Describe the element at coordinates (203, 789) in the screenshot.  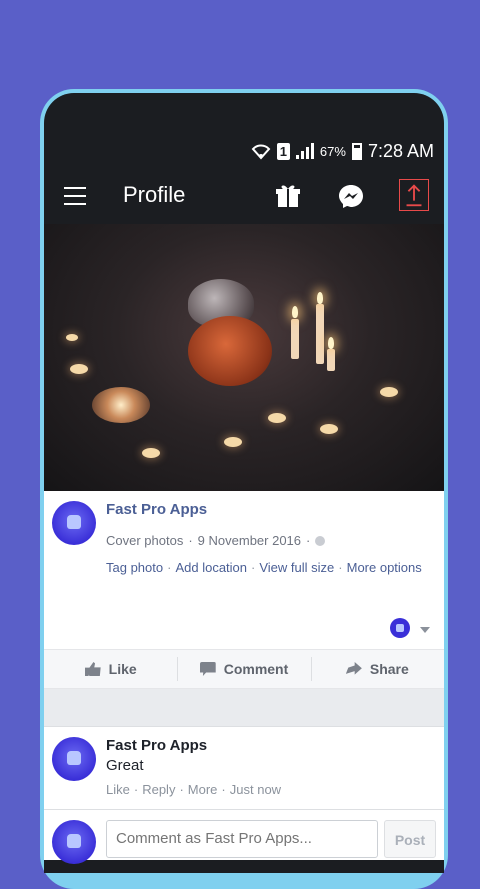
I see `comment-more-link: More` at that location.